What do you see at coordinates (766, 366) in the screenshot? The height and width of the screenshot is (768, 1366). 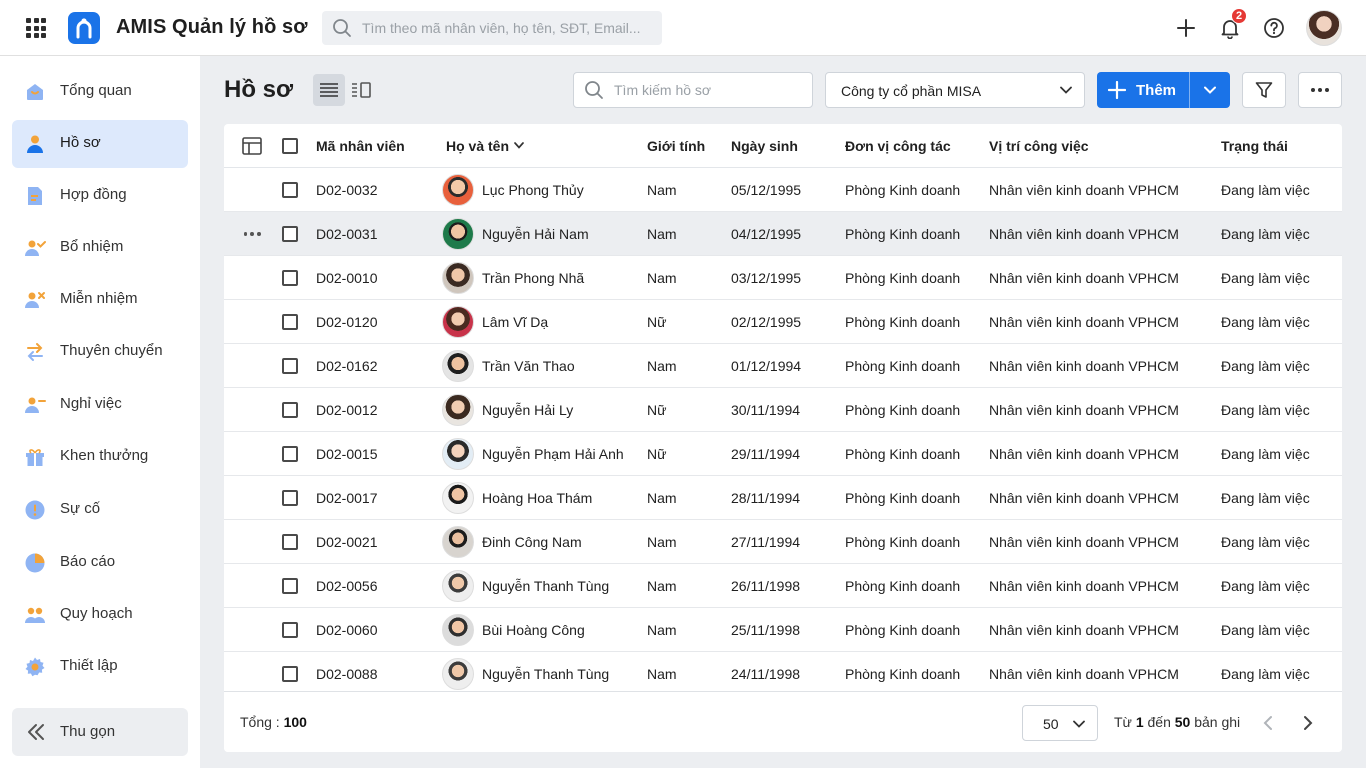 I see `cell-dob: 01/12/1994` at bounding box center [766, 366].